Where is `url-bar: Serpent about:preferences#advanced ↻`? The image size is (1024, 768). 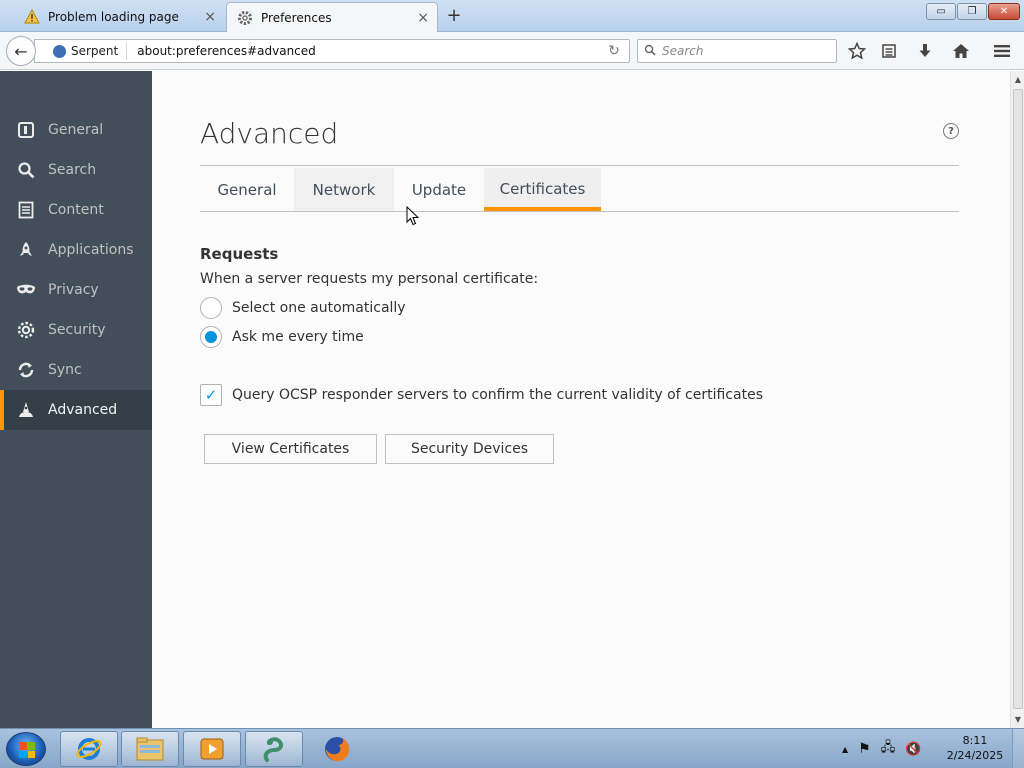 url-bar: Serpent about:preferences#advanced ↻ is located at coordinates (332, 51).